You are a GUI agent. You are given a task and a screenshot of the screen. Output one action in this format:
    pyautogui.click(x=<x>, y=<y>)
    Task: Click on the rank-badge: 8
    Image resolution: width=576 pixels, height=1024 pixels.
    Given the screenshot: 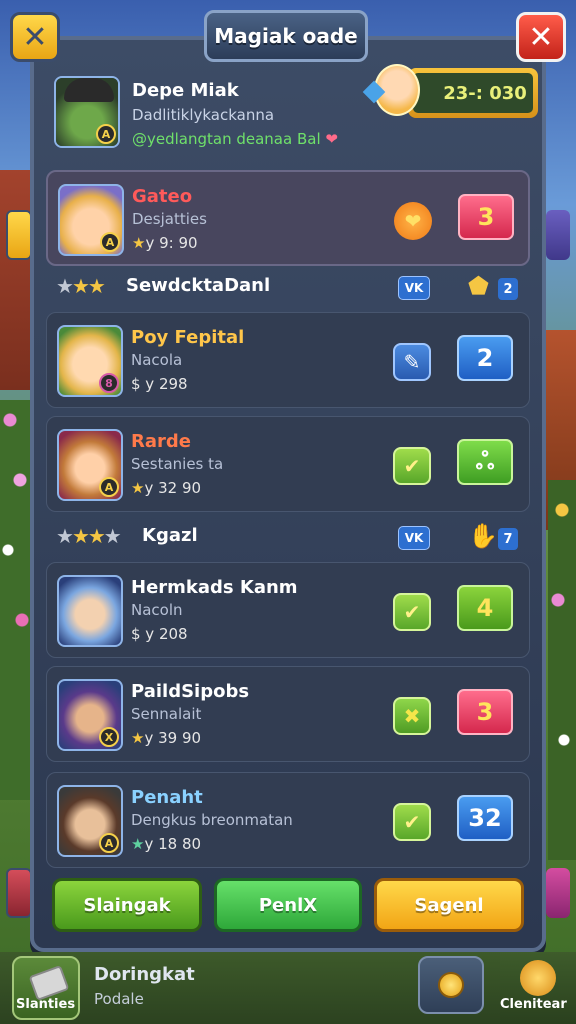 What is the action you would take?
    pyautogui.click(x=109, y=383)
    